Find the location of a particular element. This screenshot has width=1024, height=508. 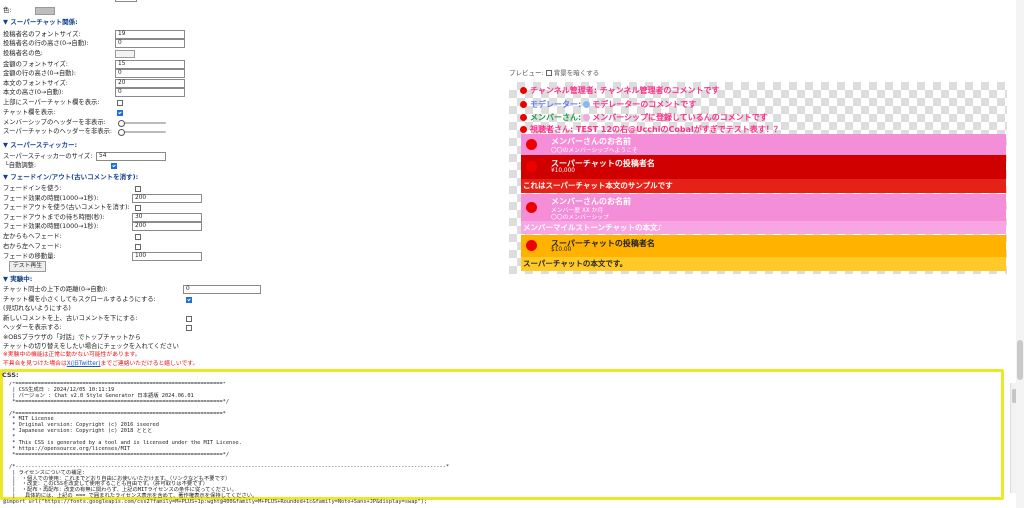

warn2-pre: 不具合を見つけた場合は is located at coordinates (35, 364).